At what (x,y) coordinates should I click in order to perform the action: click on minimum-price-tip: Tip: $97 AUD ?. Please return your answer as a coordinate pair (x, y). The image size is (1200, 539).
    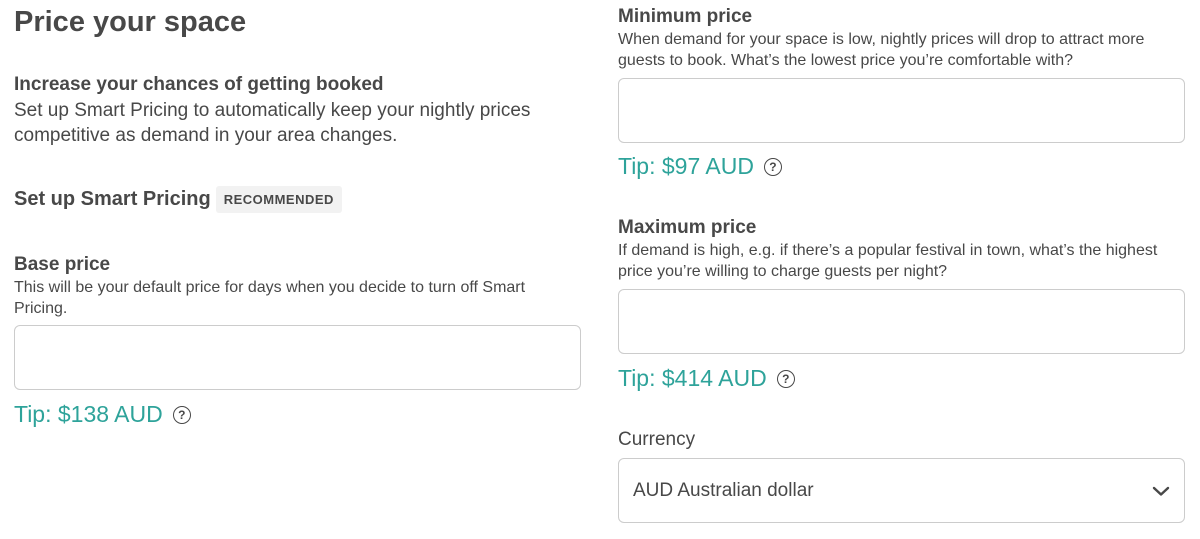
    Looking at the image, I should click on (700, 166).